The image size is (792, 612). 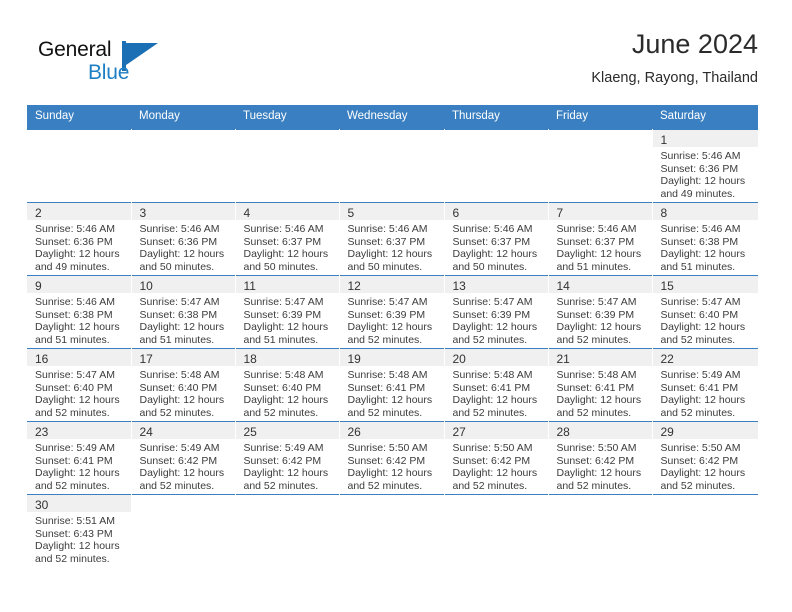 What do you see at coordinates (705, 138) in the screenshot?
I see `day-number-band: 1` at bounding box center [705, 138].